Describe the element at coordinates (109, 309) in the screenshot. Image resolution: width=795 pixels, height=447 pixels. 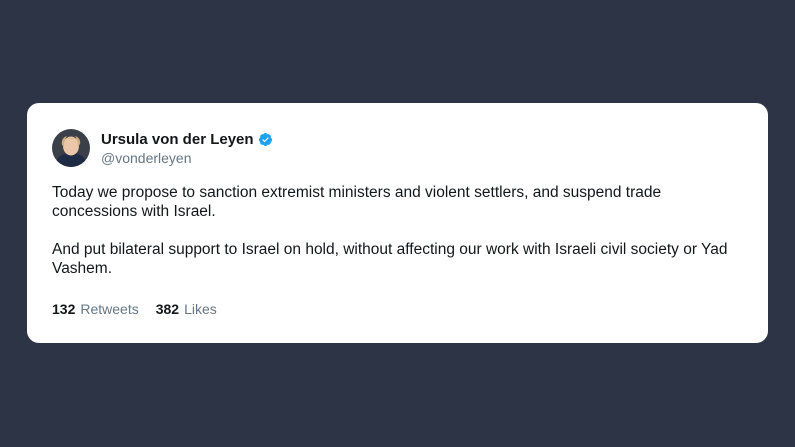
I see `retweets-label: Retweets` at that location.